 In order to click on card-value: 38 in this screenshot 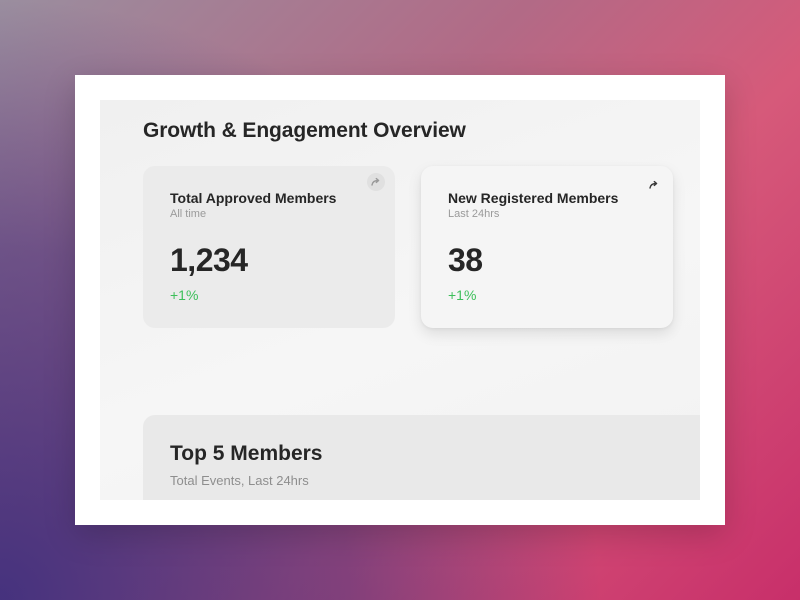, I will do `click(465, 260)`.